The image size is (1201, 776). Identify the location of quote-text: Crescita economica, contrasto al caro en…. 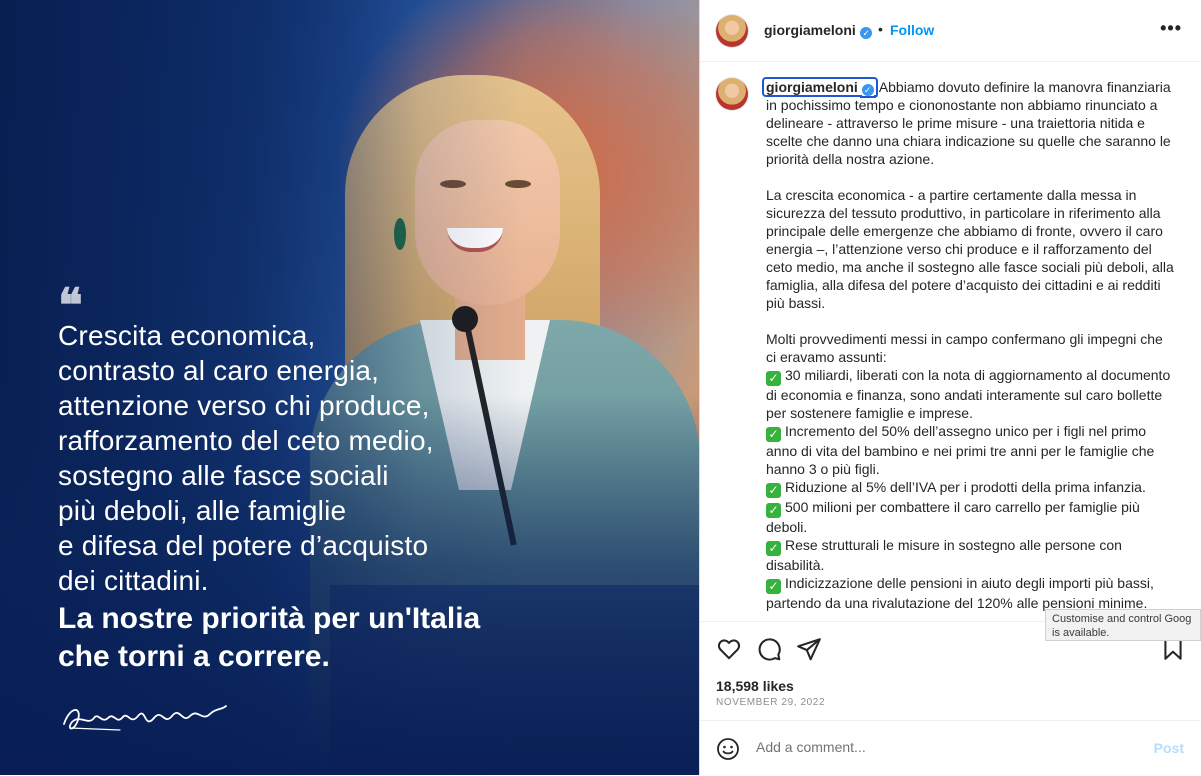
(293, 458).